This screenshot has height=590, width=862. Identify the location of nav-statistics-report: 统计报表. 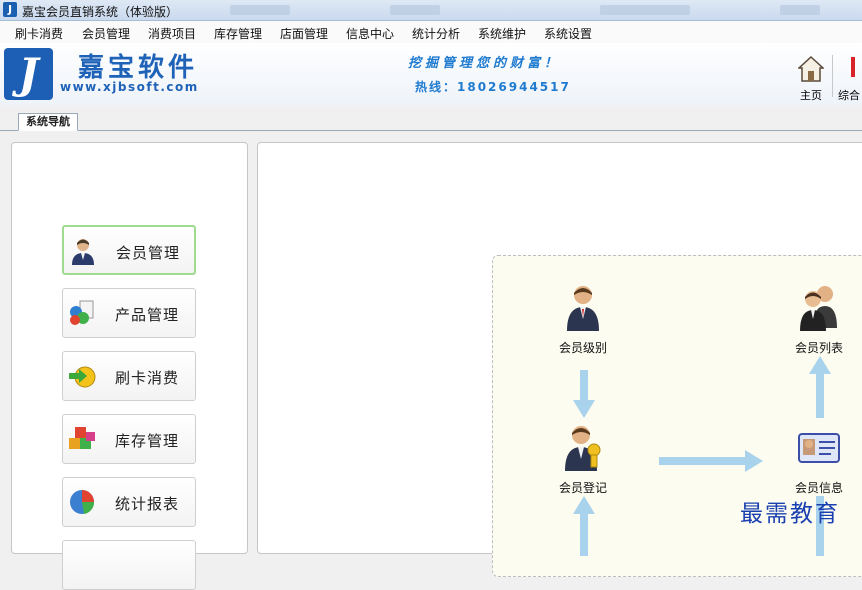
(129, 502).